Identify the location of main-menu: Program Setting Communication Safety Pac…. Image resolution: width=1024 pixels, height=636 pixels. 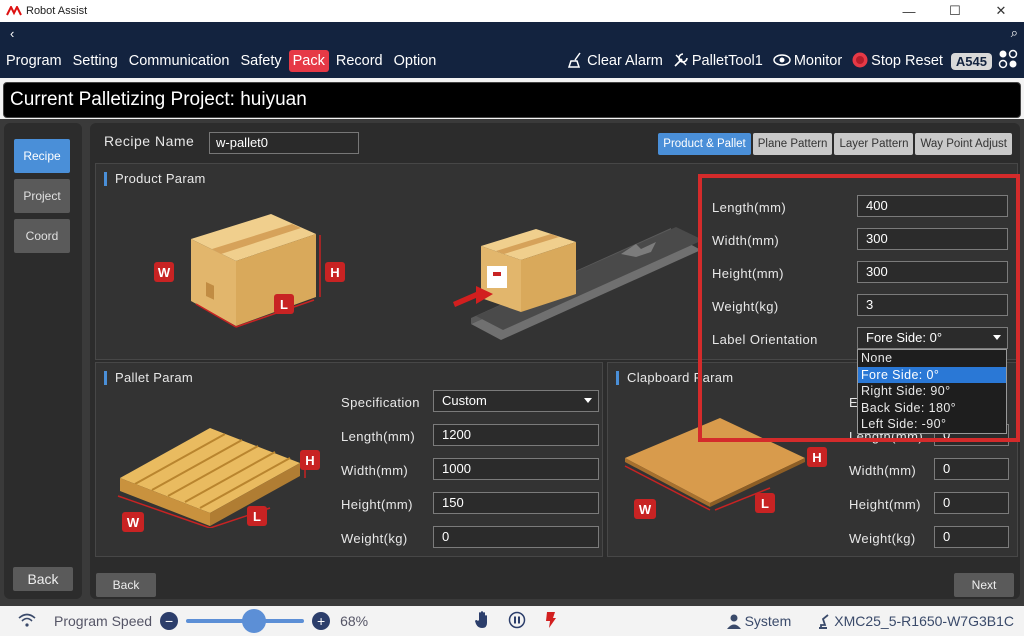
(512, 61).